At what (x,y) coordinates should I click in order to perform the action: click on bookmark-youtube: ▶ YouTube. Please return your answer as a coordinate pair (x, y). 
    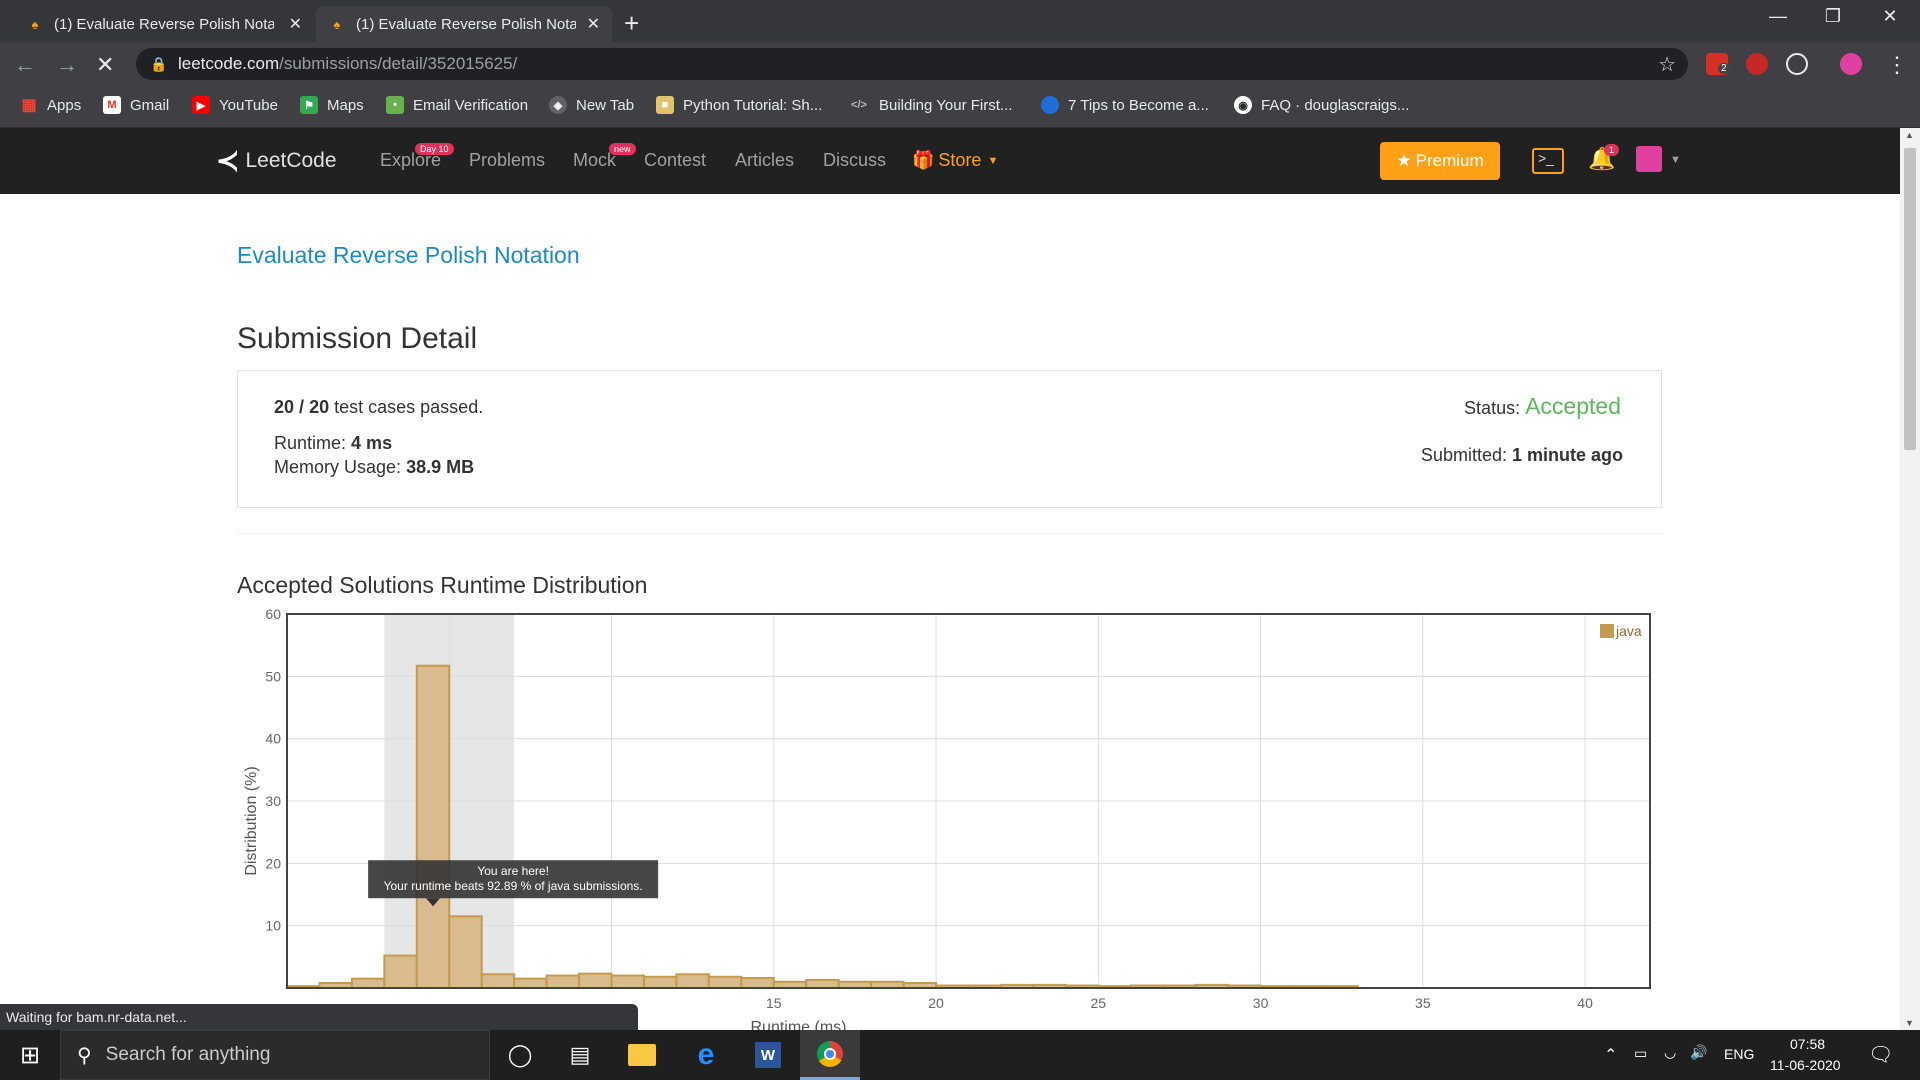
    Looking at the image, I should click on (235, 105).